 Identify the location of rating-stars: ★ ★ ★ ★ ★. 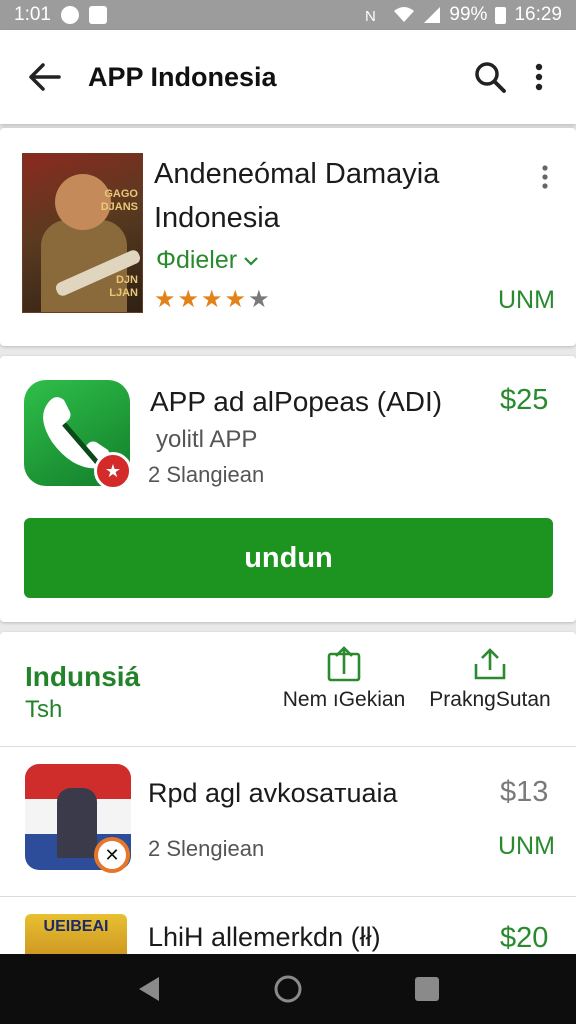
(212, 300).